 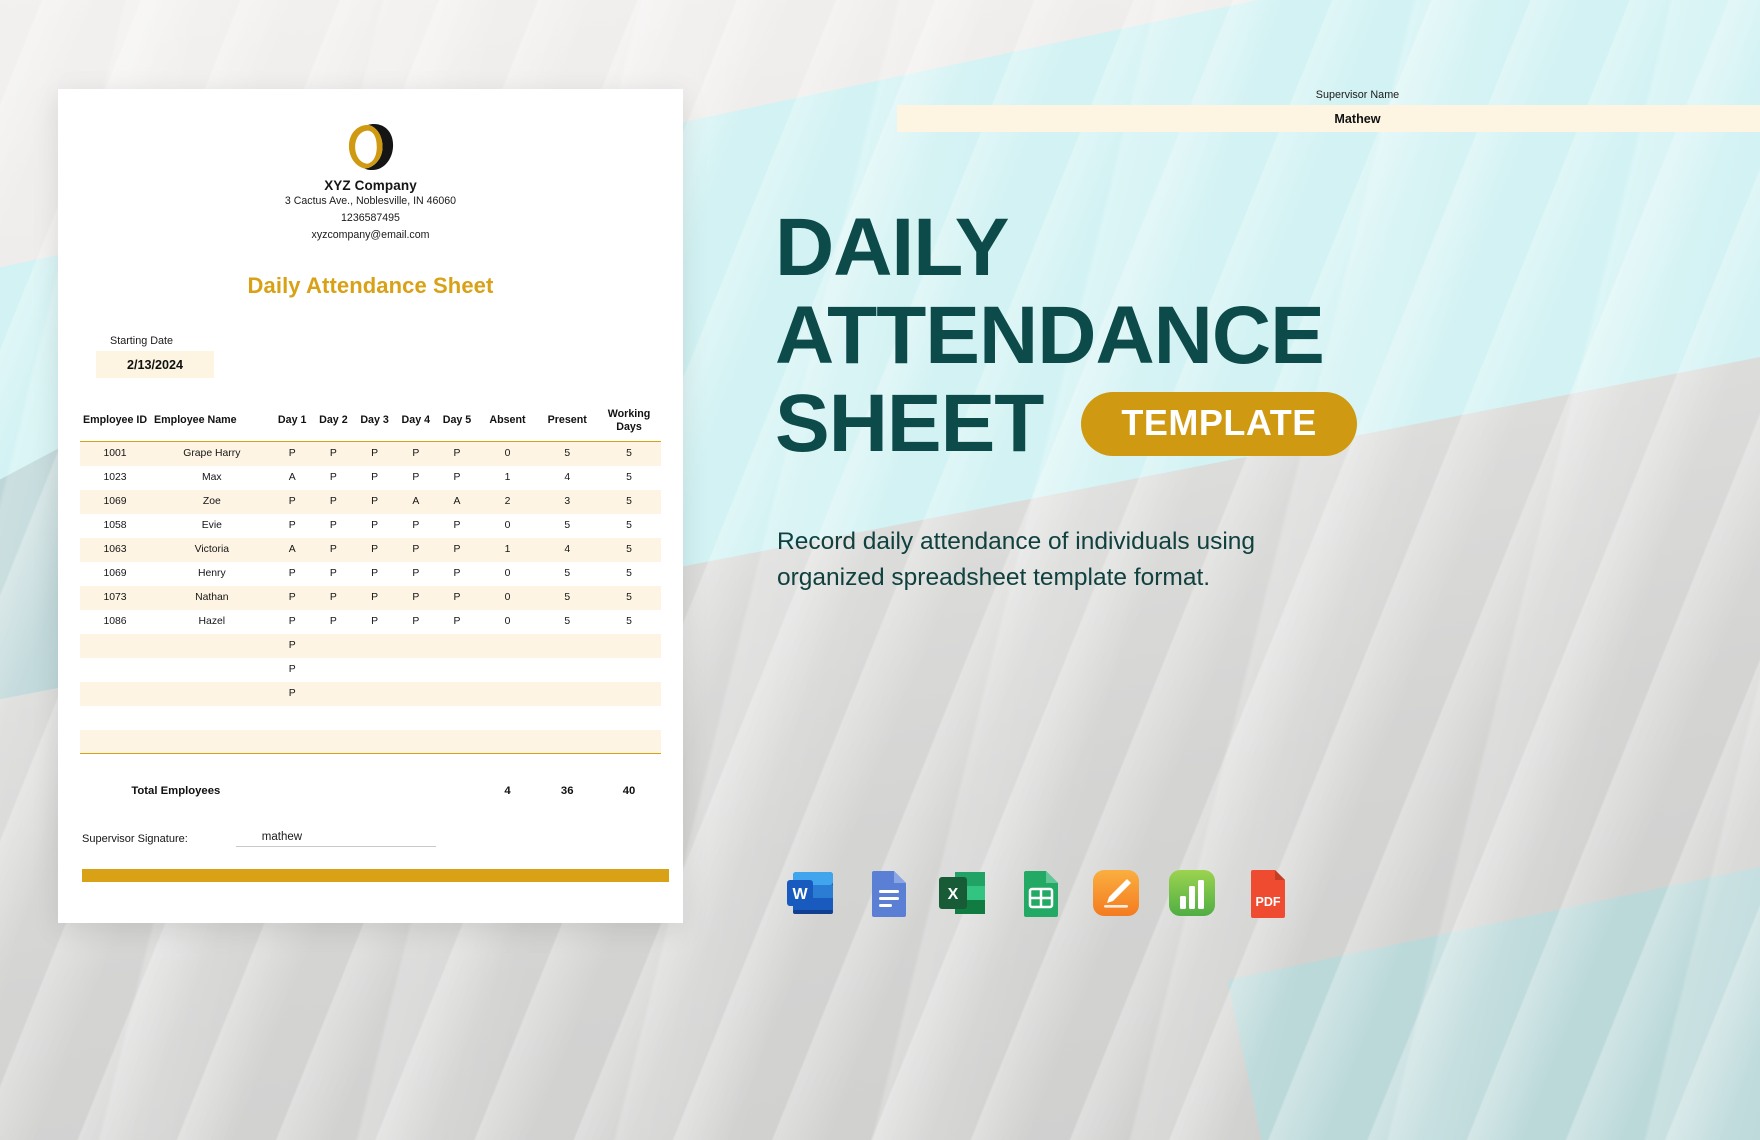 I want to click on cell-day-1: A, so click(x=292, y=549).